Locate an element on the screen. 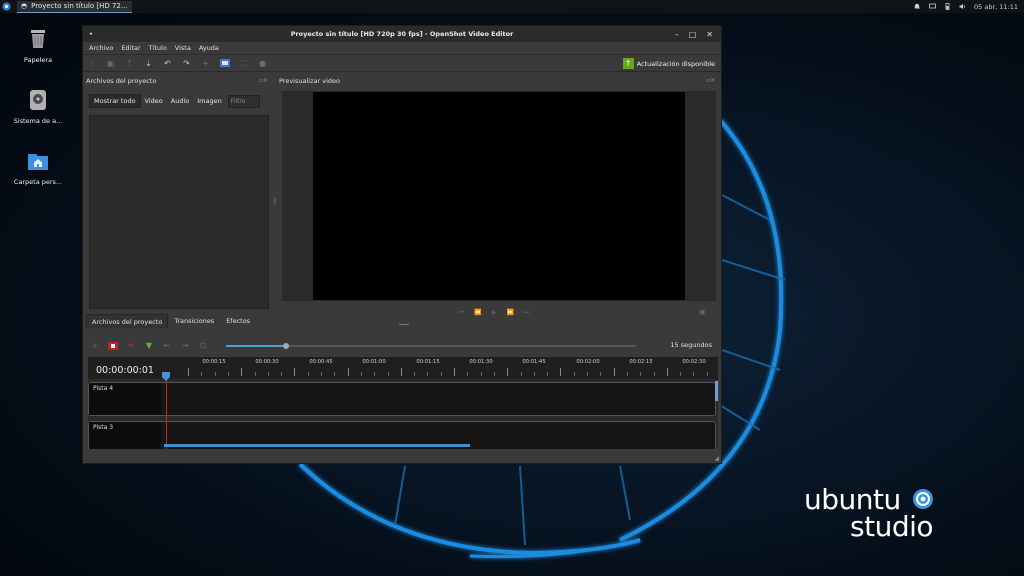 The width and height of the screenshot is (1024, 576). upload-icon: ⇡ is located at coordinates (129, 63).